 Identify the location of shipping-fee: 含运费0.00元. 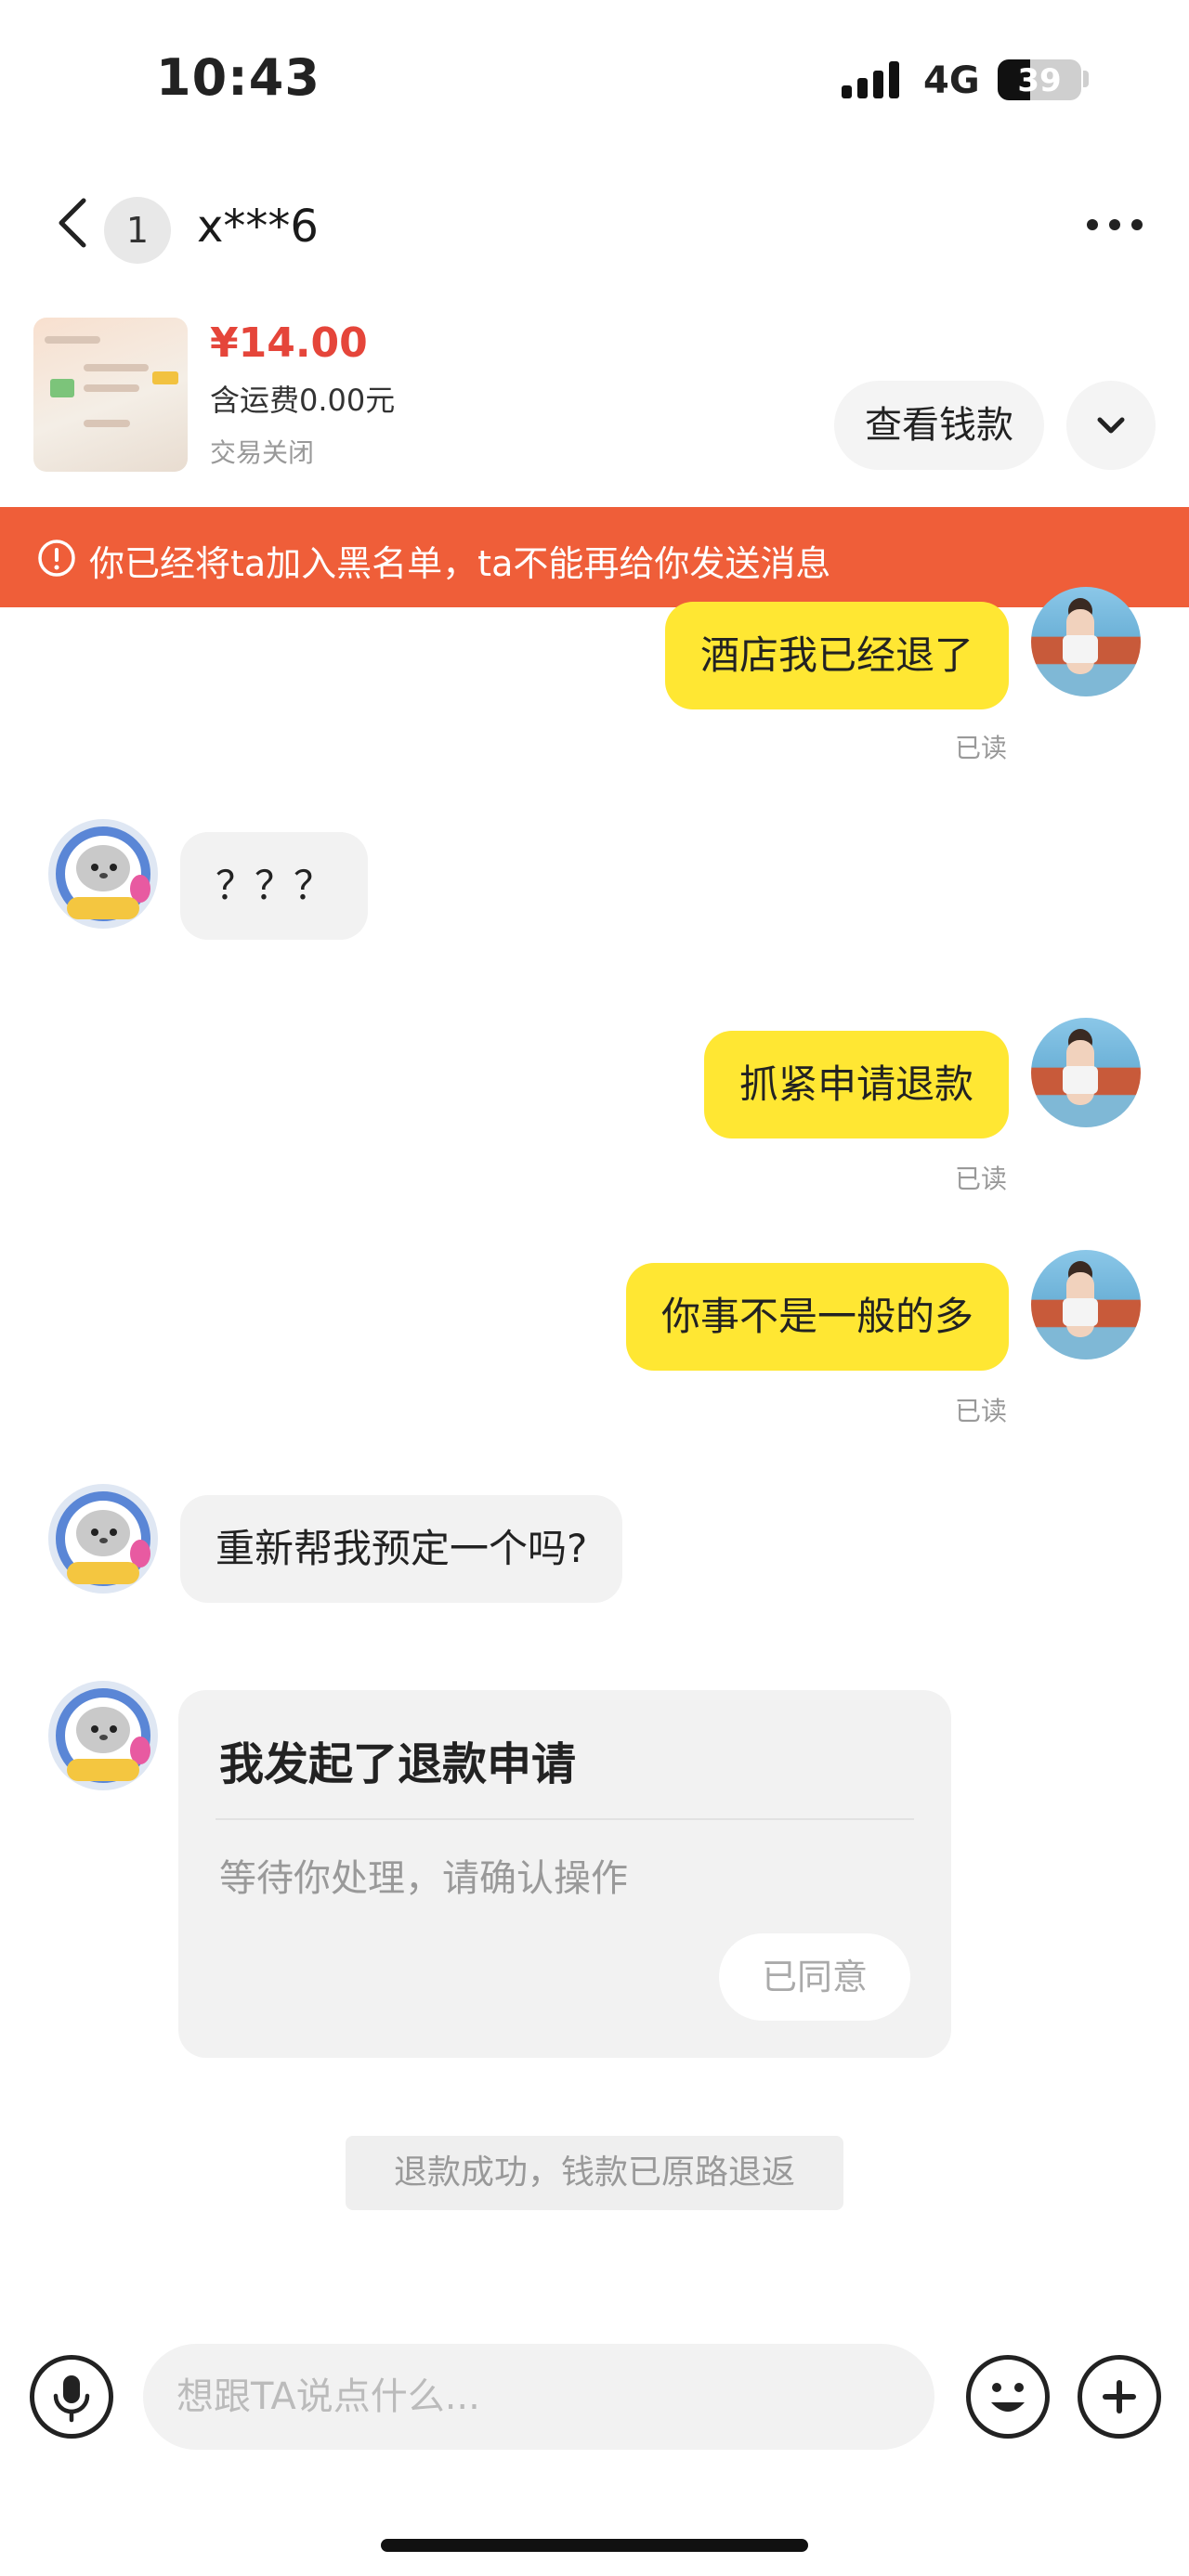
(303, 400).